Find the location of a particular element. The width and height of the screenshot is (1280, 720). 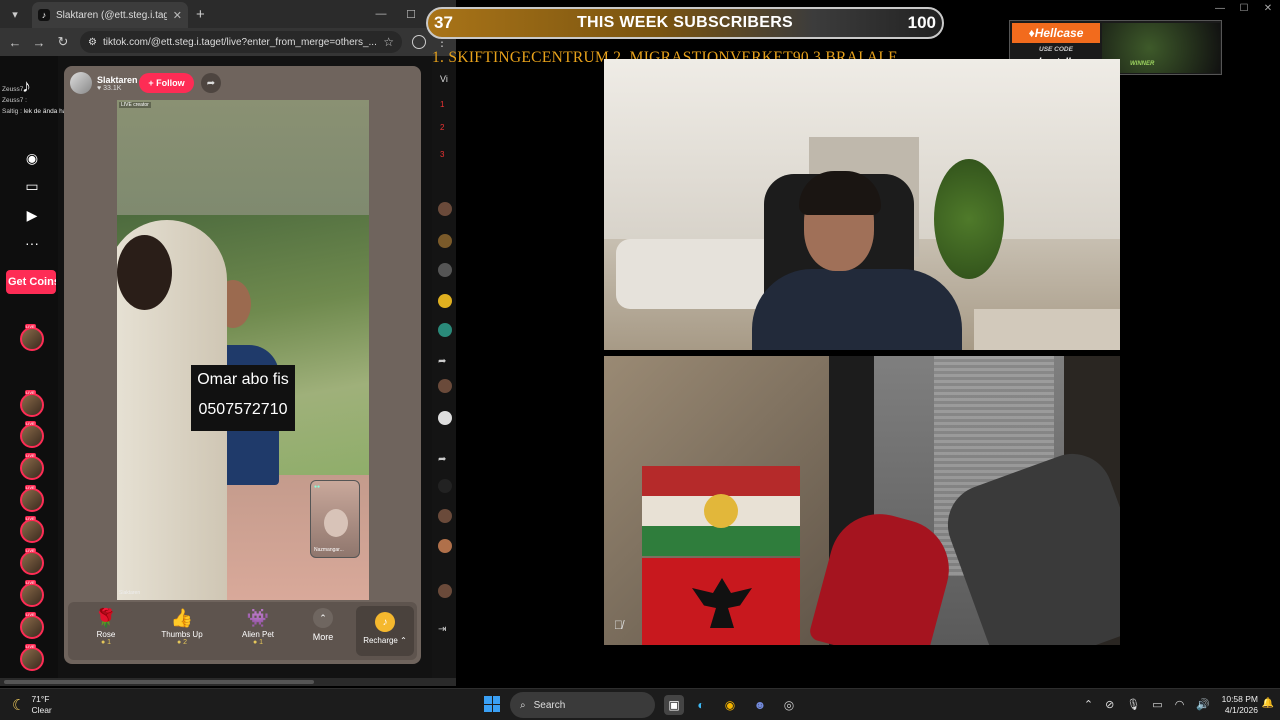

play-icon: ▶ is located at coordinates (32, 215).